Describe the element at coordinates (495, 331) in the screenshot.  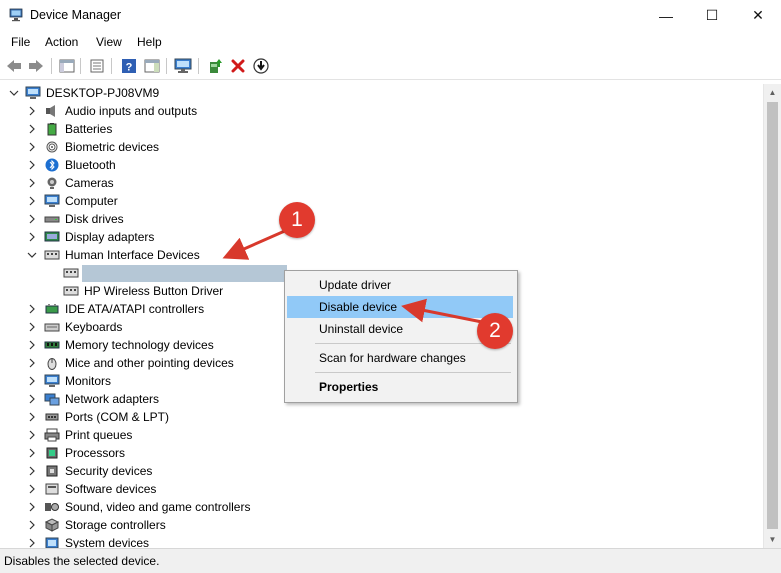
I see `annotation-badge-2: 2` at that location.